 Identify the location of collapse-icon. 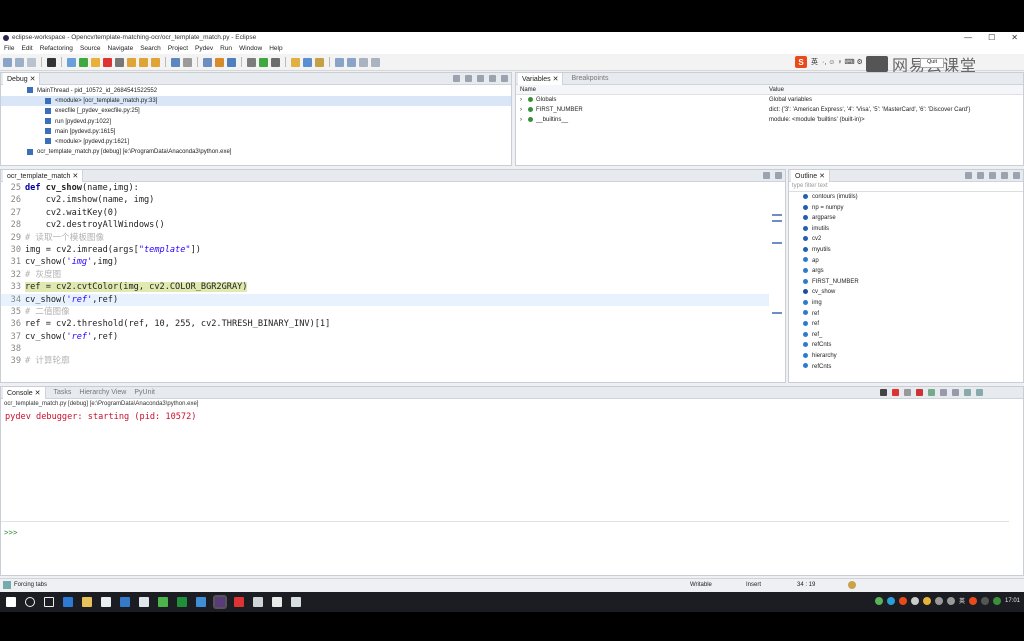
(468, 78).